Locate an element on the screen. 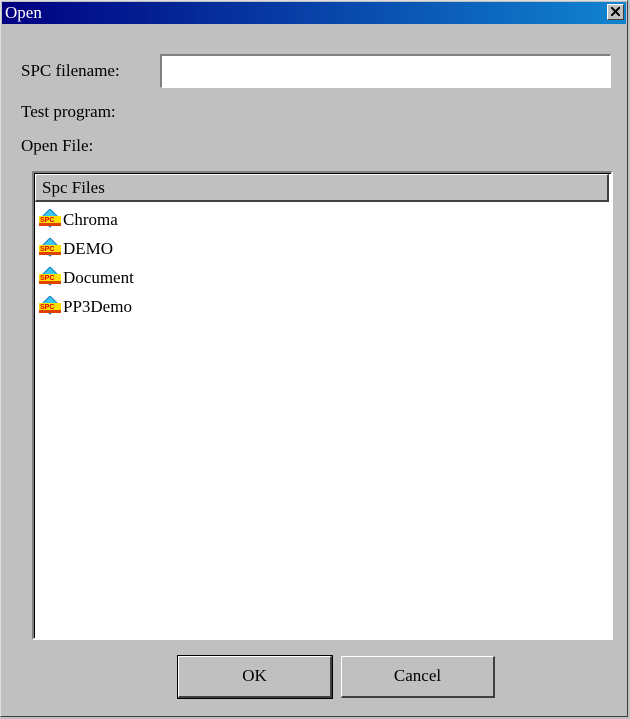 This screenshot has width=630, height=719. spc-filename-input is located at coordinates (385, 71).